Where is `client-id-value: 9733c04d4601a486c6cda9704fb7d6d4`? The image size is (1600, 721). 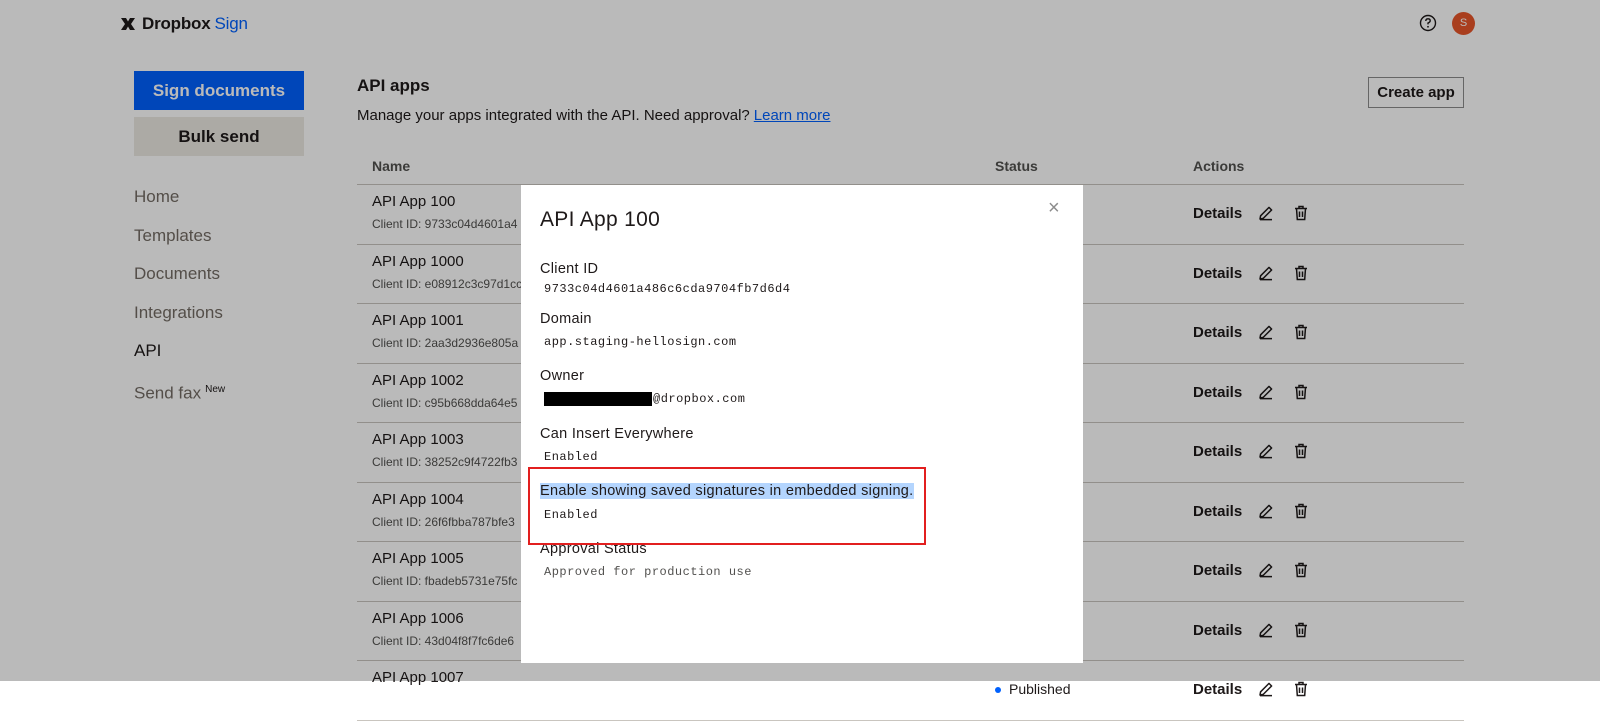 client-id-value: 9733c04d4601a486c6cda9704fb7d6d4 is located at coordinates (667, 289).